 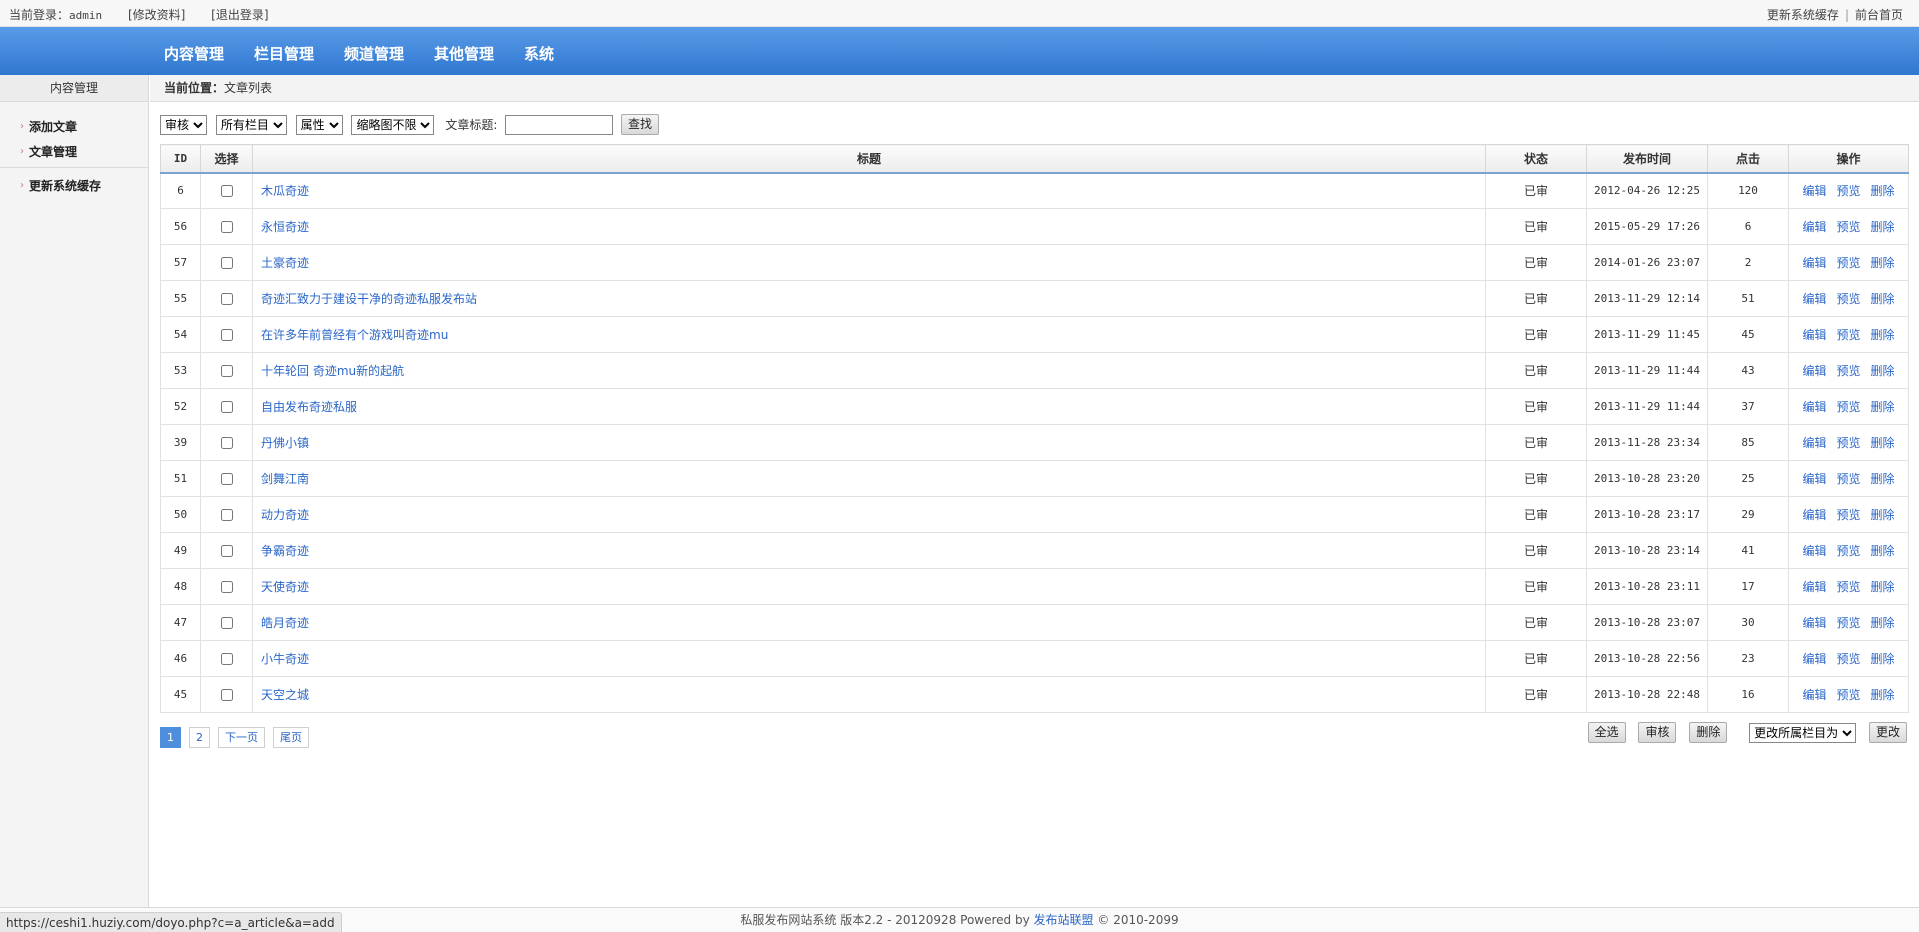 I want to click on thumbnail-filter-select: 缩略图不限, so click(x=393, y=124).